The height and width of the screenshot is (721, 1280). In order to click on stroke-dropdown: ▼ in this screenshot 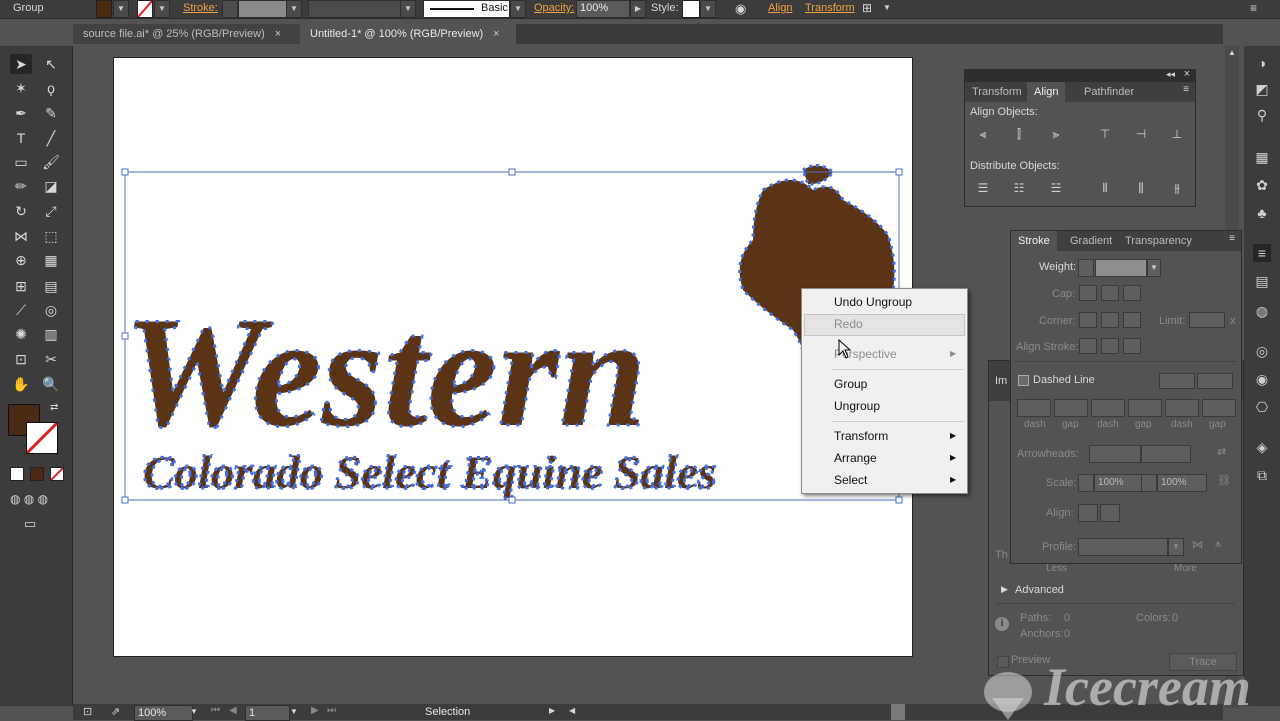, I will do `click(162, 9)`.